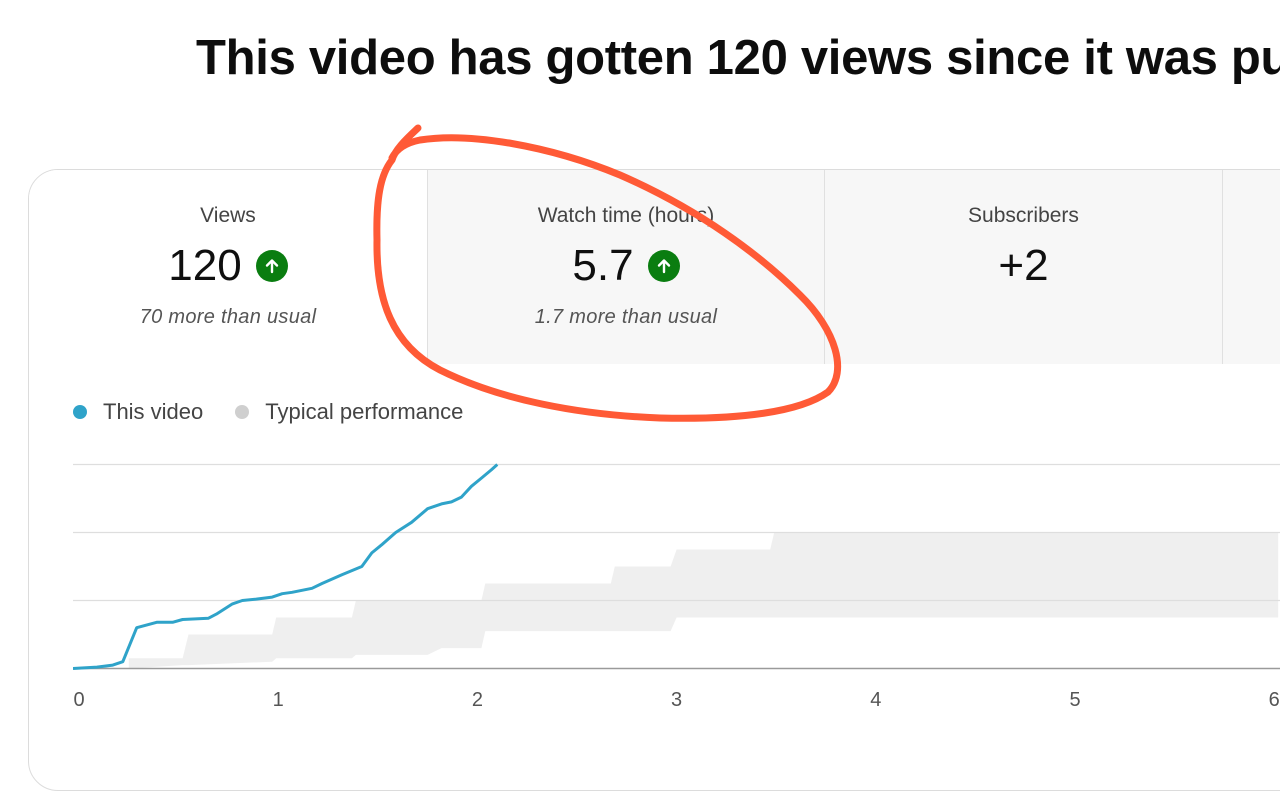  I want to click on x-tick-label: 2, so click(477, 700).